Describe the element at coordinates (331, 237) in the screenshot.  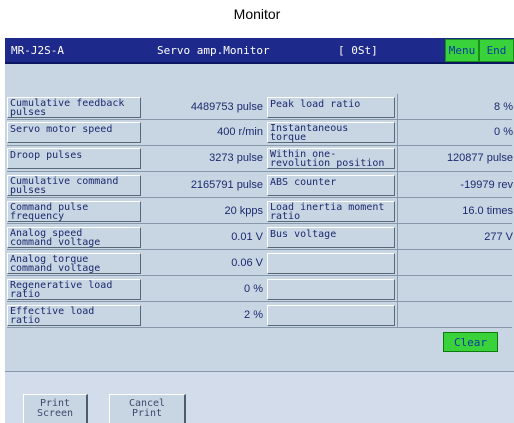
I see `label-bus-voltage: Bus voltage` at that location.